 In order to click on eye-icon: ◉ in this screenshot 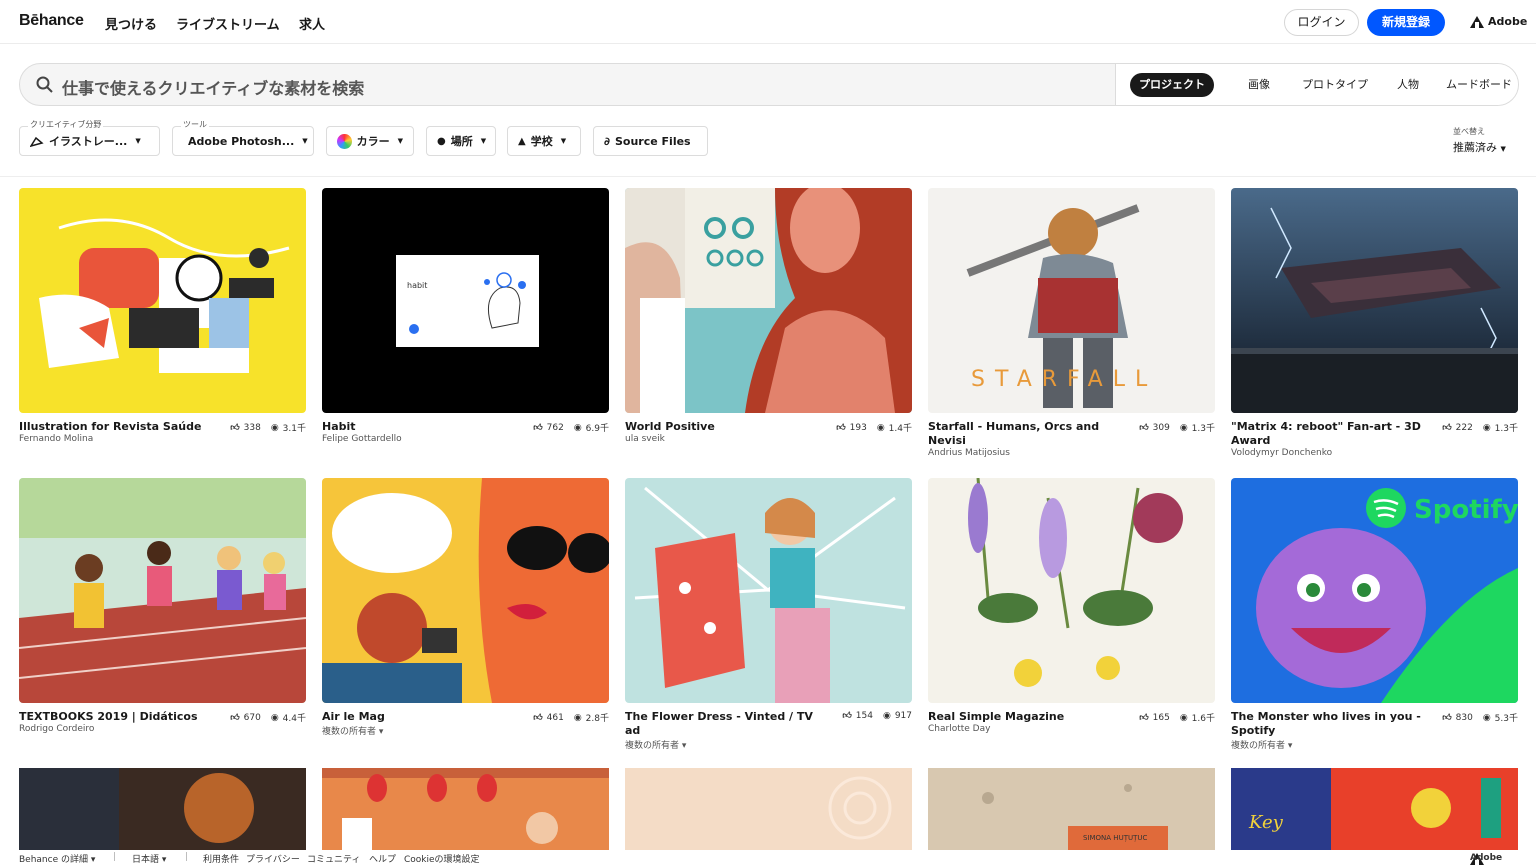, I will do `click(577, 717)`.